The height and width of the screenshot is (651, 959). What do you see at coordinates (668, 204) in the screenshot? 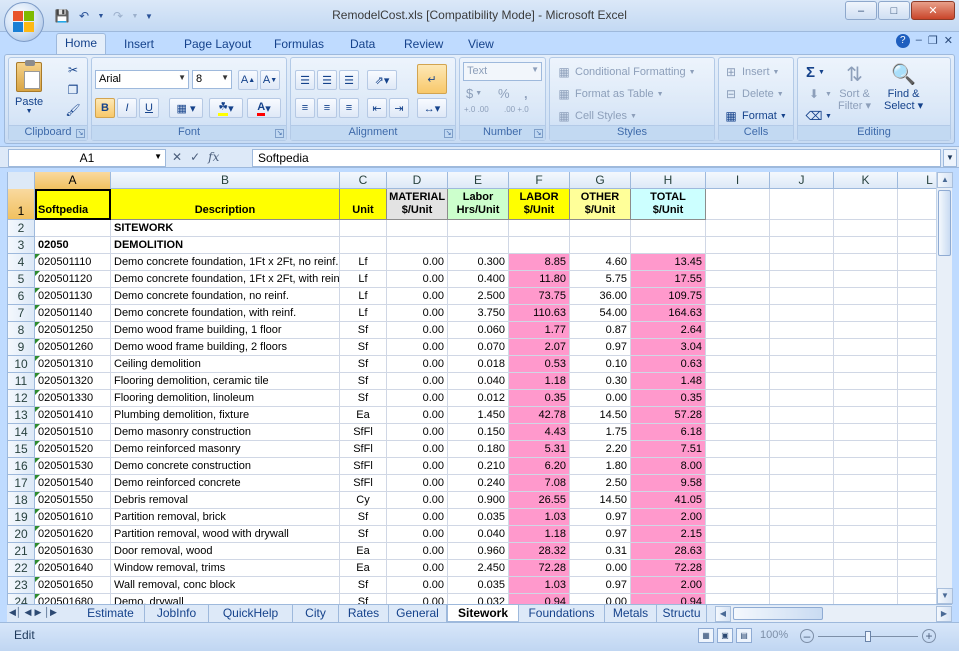
I see `header-cell-h: TOTAL $/Unit` at bounding box center [668, 204].